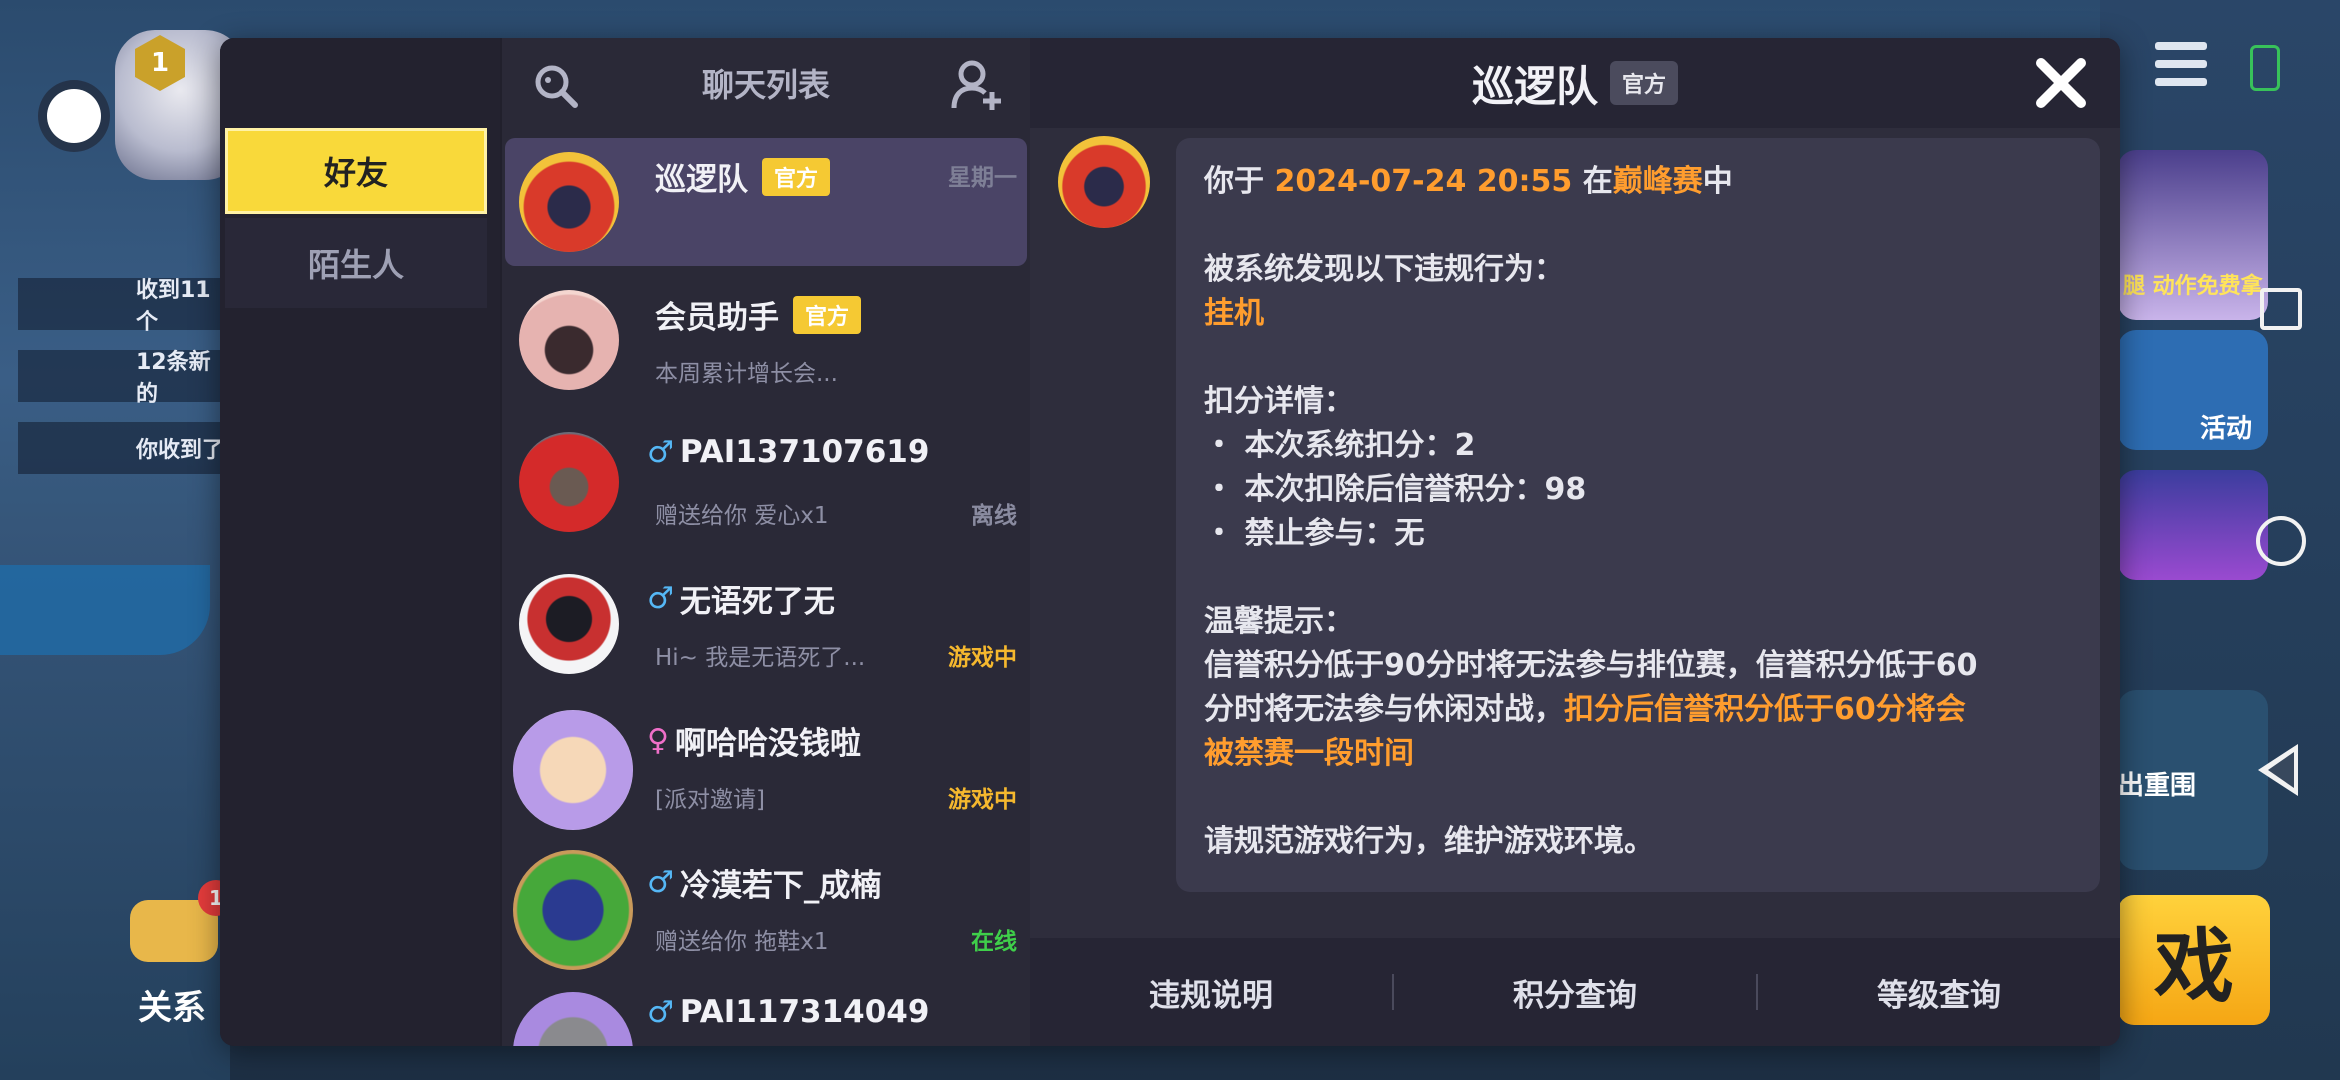 This screenshot has width=2340, height=1080. Describe the element at coordinates (356, 263) in the screenshot. I see `tab-strangers: 陌生人` at that location.